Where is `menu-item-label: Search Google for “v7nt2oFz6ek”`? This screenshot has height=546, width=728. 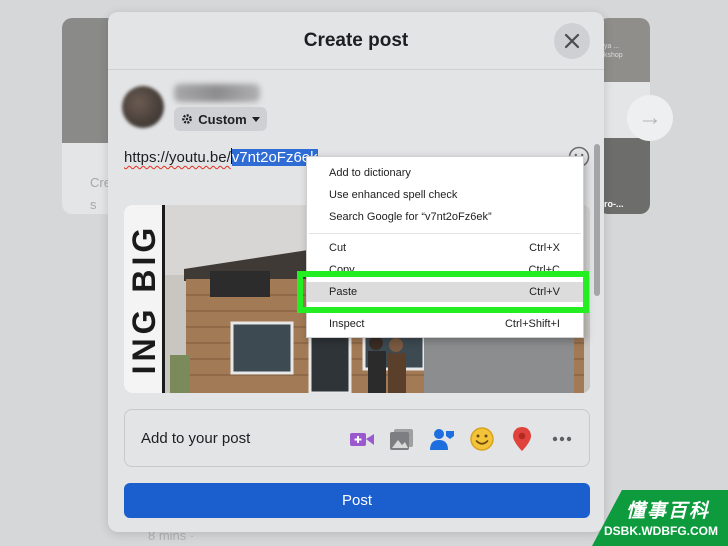
menu-item-label: Search Google for “v7nt2oFz6ek” is located at coordinates (410, 217).